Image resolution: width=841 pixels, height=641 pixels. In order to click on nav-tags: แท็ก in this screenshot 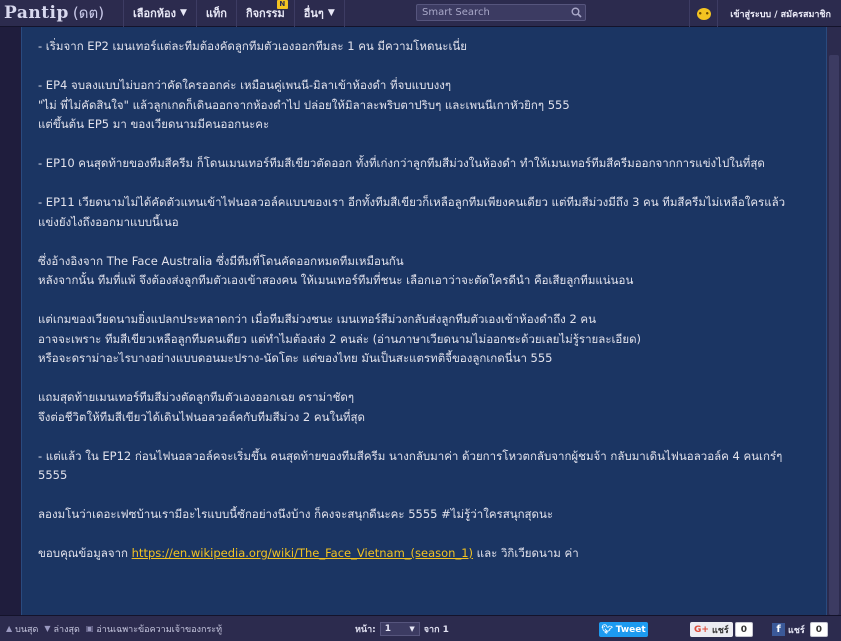, I will do `click(217, 13)`.